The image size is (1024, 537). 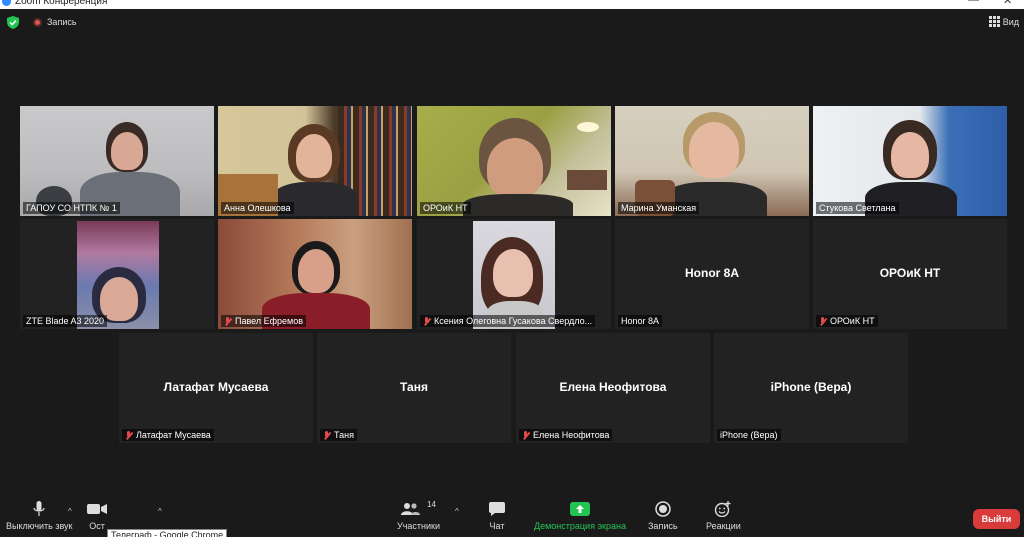 What do you see at coordinates (13, 22) in the screenshot?
I see `shield-icon` at bounding box center [13, 22].